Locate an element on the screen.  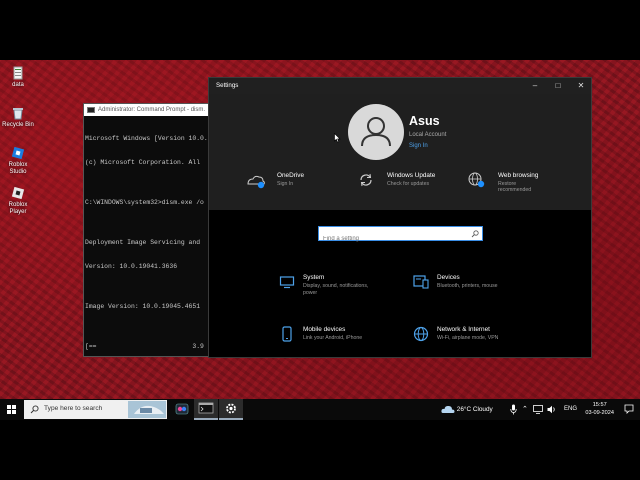
sign-in-link: Sign In is located at coordinates (418, 146).